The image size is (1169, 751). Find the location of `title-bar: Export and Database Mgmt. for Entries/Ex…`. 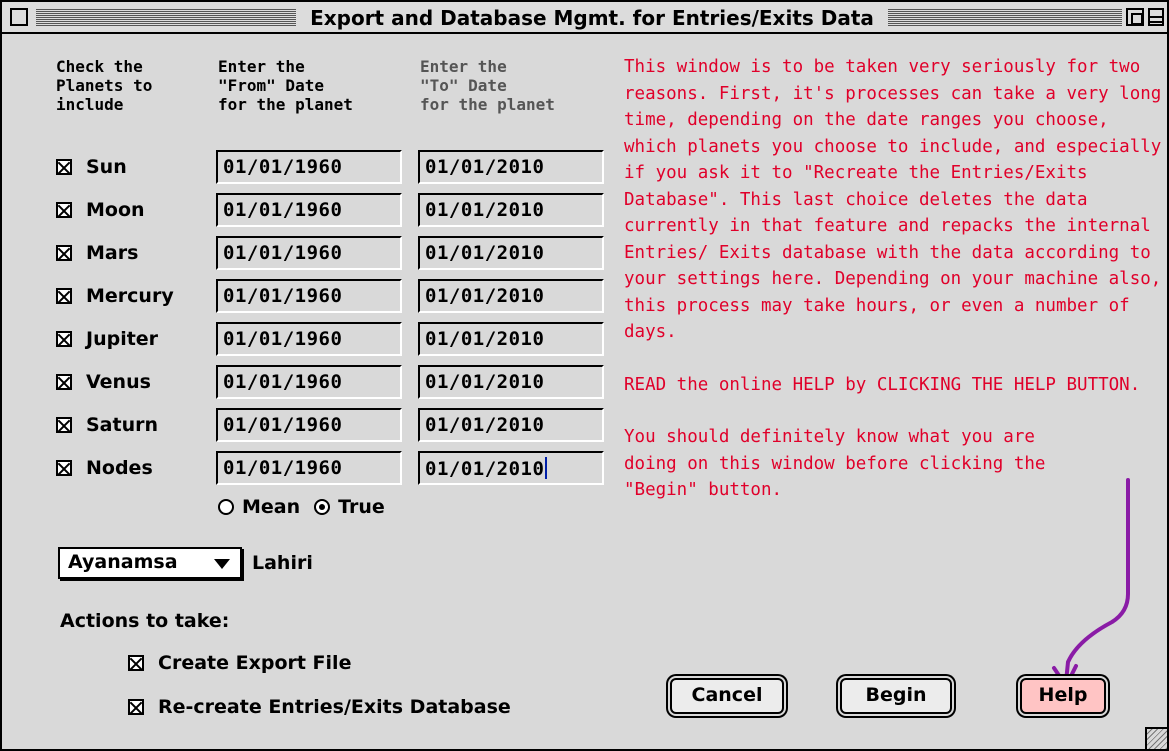

title-bar: Export and Database Mgmt. for Entries/Ex… is located at coordinates (584, 18).